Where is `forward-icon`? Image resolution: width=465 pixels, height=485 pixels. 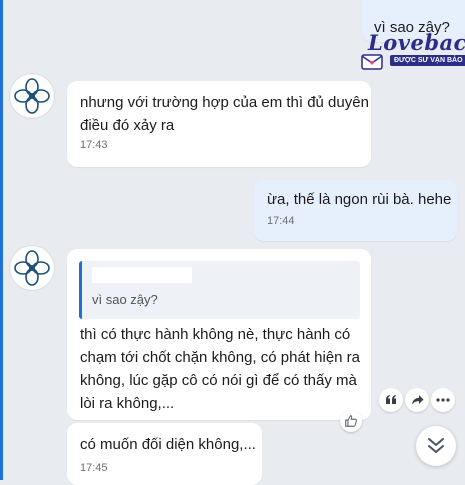
forward-icon is located at coordinates (417, 400).